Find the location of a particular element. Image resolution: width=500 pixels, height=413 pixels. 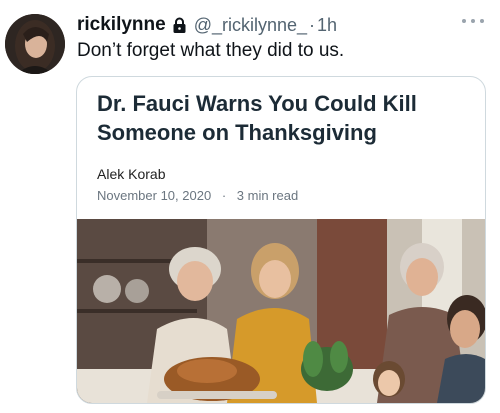

article-date: November 10, 2020 is located at coordinates (154, 195).